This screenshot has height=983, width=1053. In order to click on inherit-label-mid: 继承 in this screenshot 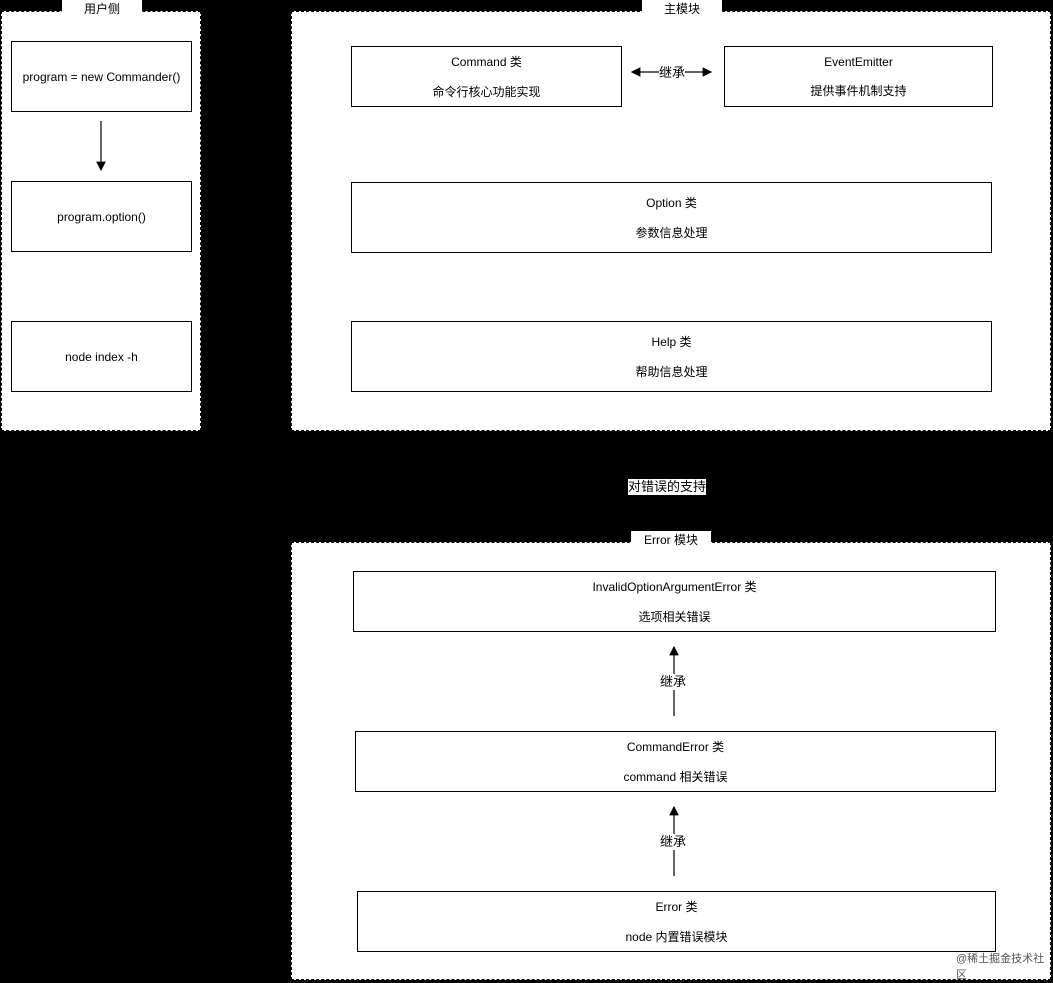, I will do `click(673, 682)`.